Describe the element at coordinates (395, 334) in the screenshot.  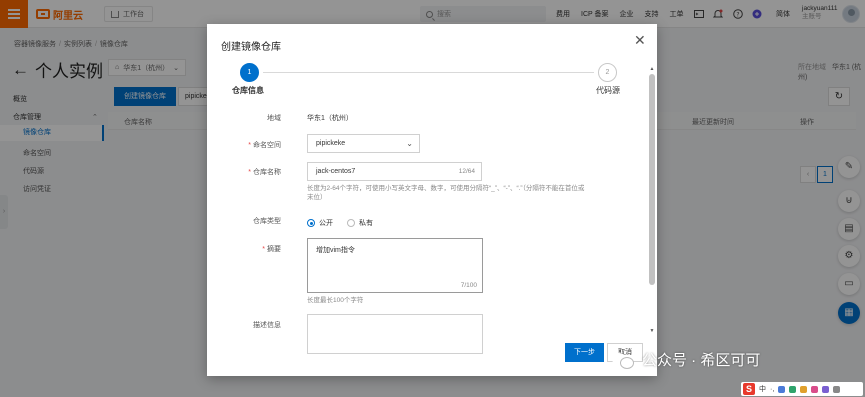
I see `description-textarea` at that location.